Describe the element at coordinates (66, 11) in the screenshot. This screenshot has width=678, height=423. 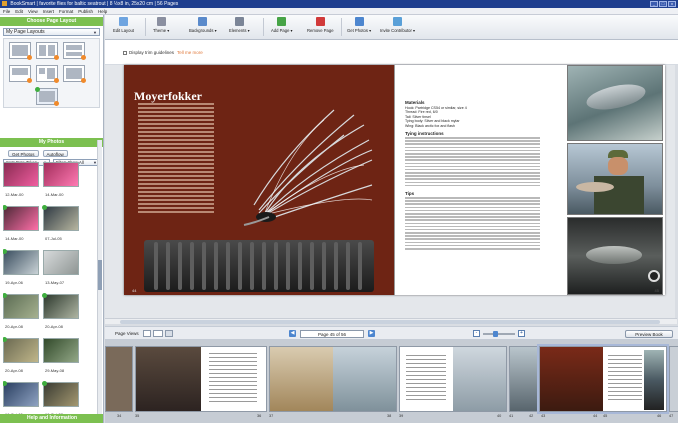
I see `menu-format: Format` at that location.